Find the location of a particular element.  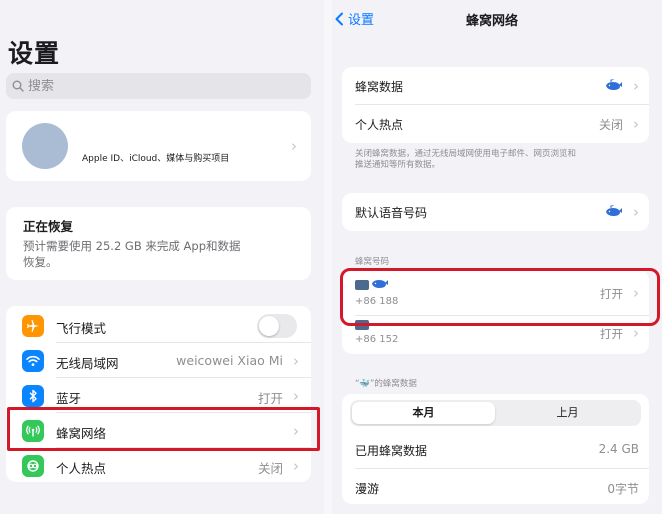

default-voice-row: 默认语音号码 › is located at coordinates (495, 212).